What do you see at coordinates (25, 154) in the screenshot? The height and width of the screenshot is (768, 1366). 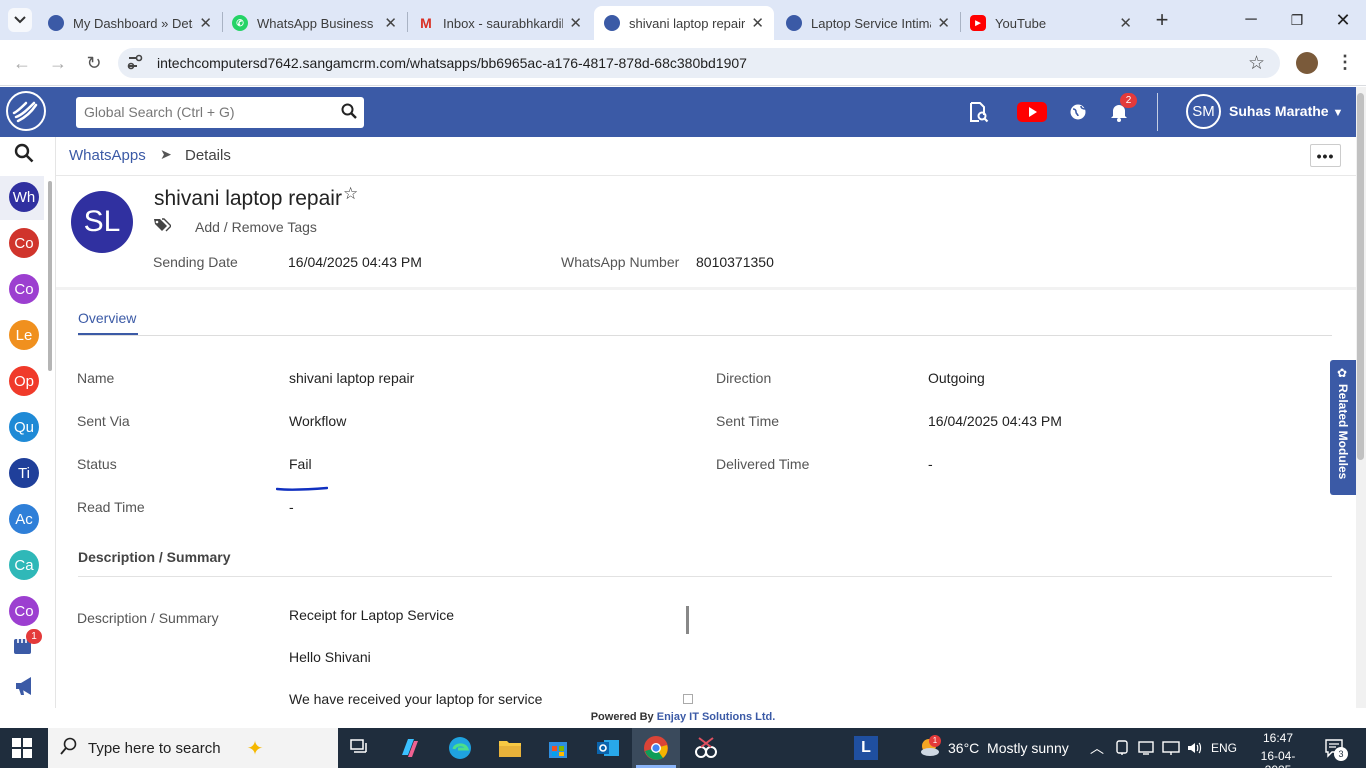 I see `rail-search-icon` at bounding box center [25, 154].